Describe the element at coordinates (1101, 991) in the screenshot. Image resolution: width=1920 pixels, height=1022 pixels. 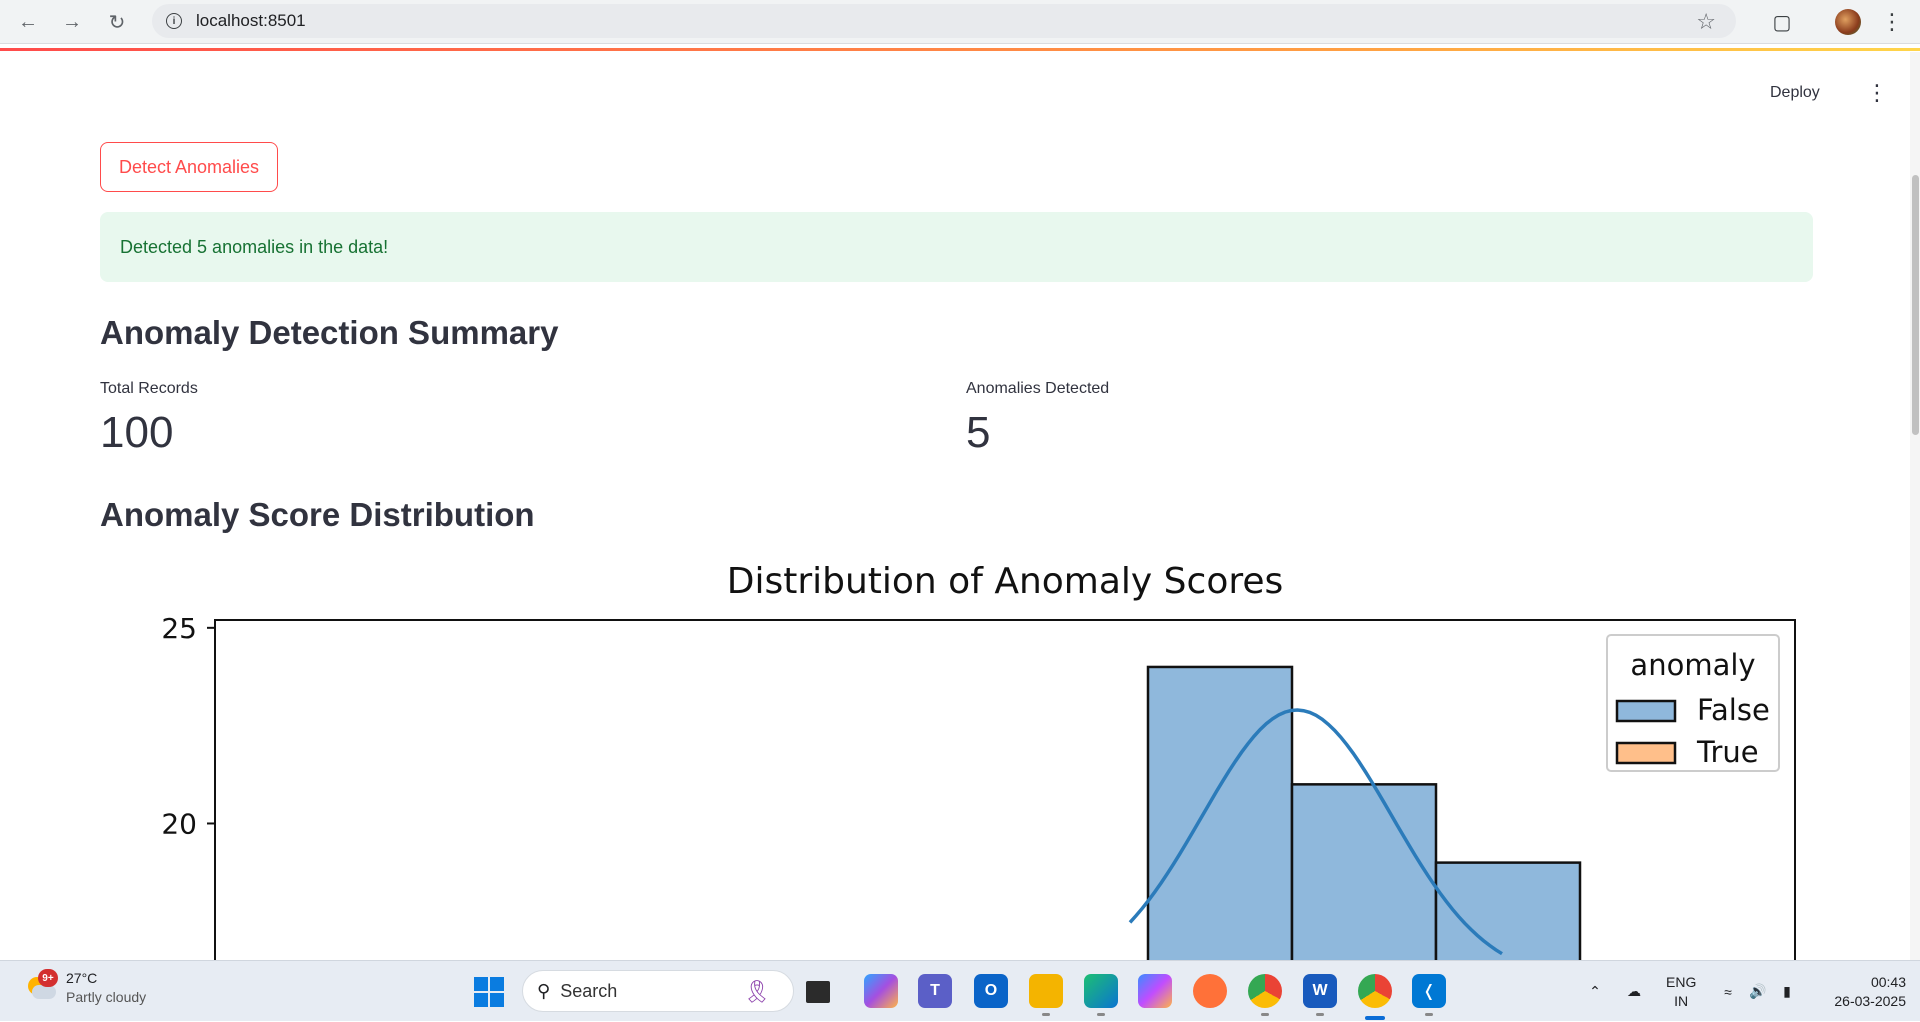
I see `edge-icon` at that location.